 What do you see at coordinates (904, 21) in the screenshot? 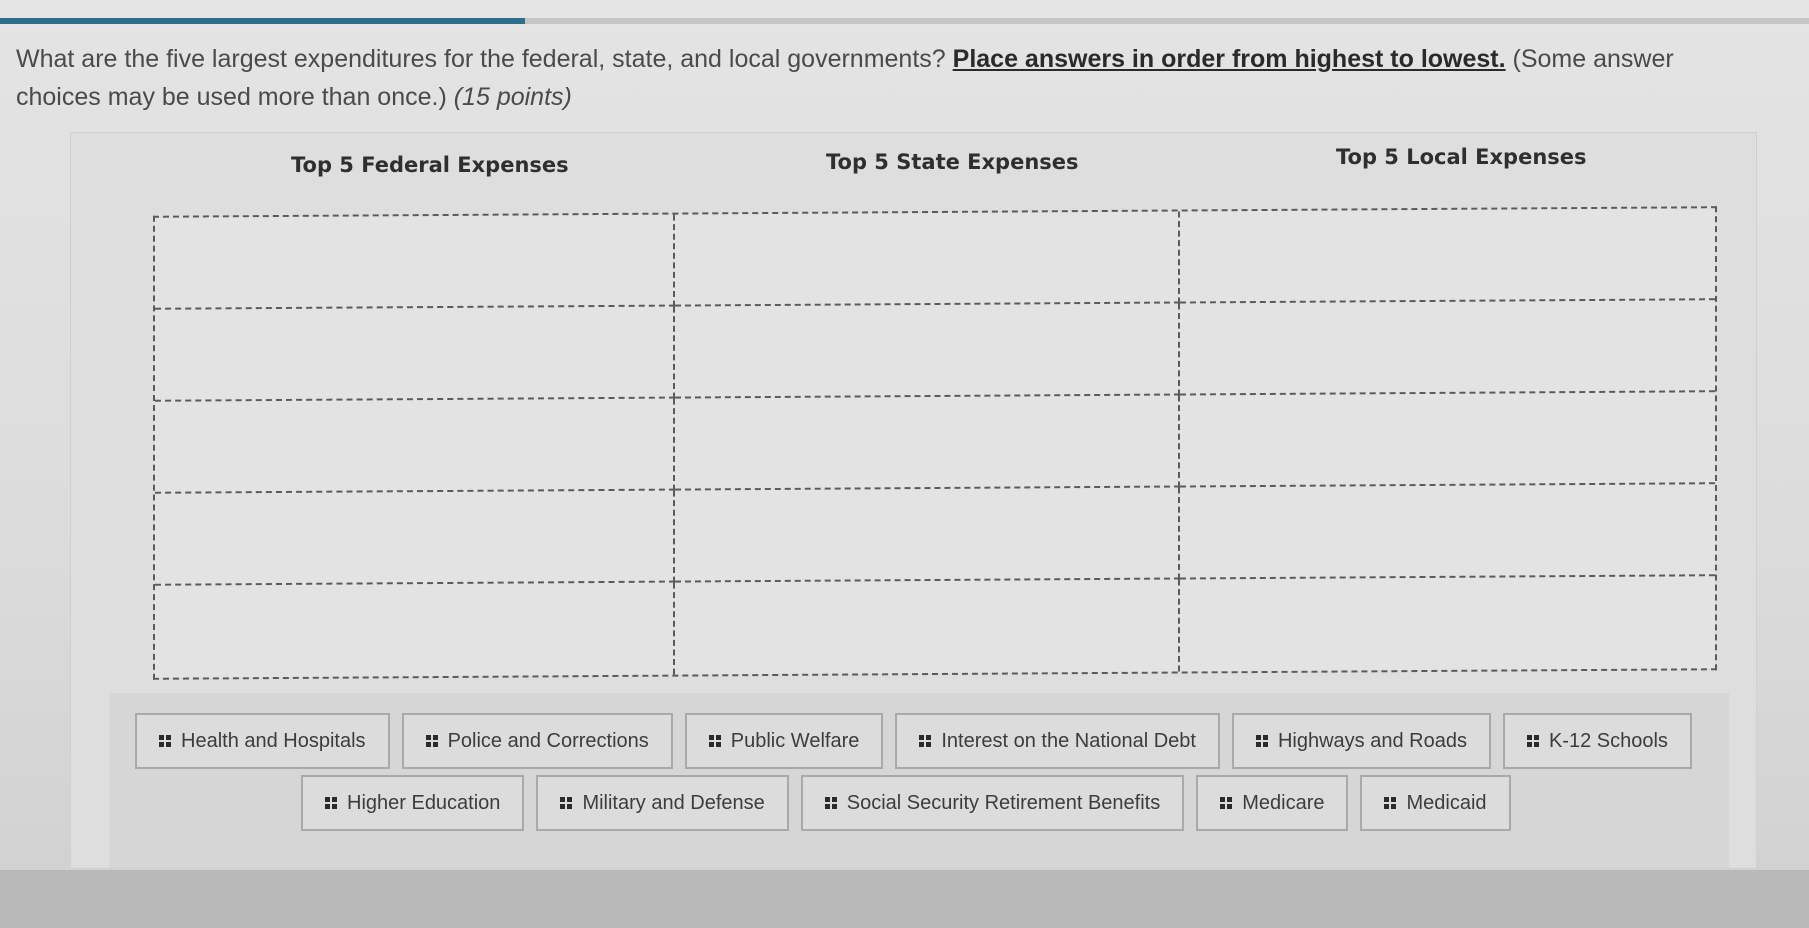
I see `progress-bar` at bounding box center [904, 21].